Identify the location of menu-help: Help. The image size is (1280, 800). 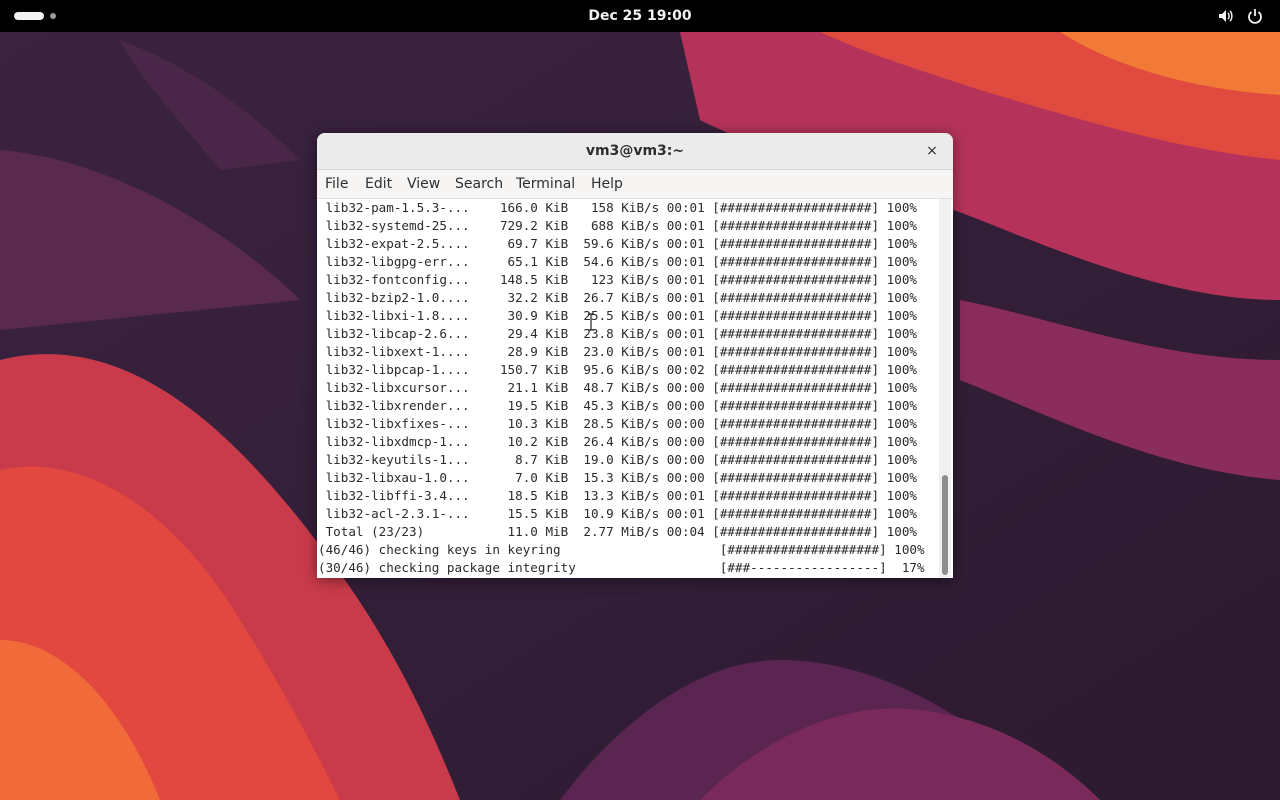
(607, 184).